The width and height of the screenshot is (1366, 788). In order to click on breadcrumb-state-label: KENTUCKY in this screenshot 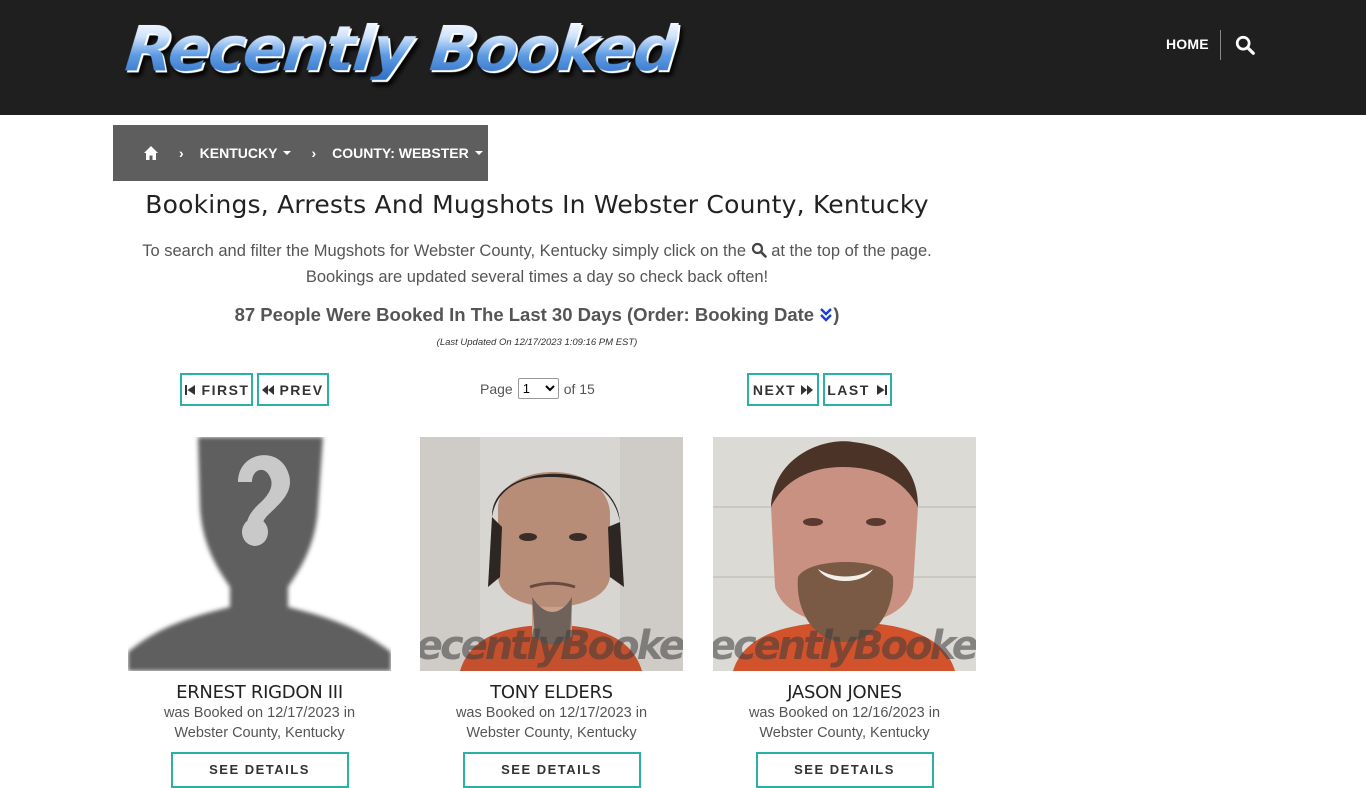, I will do `click(238, 153)`.